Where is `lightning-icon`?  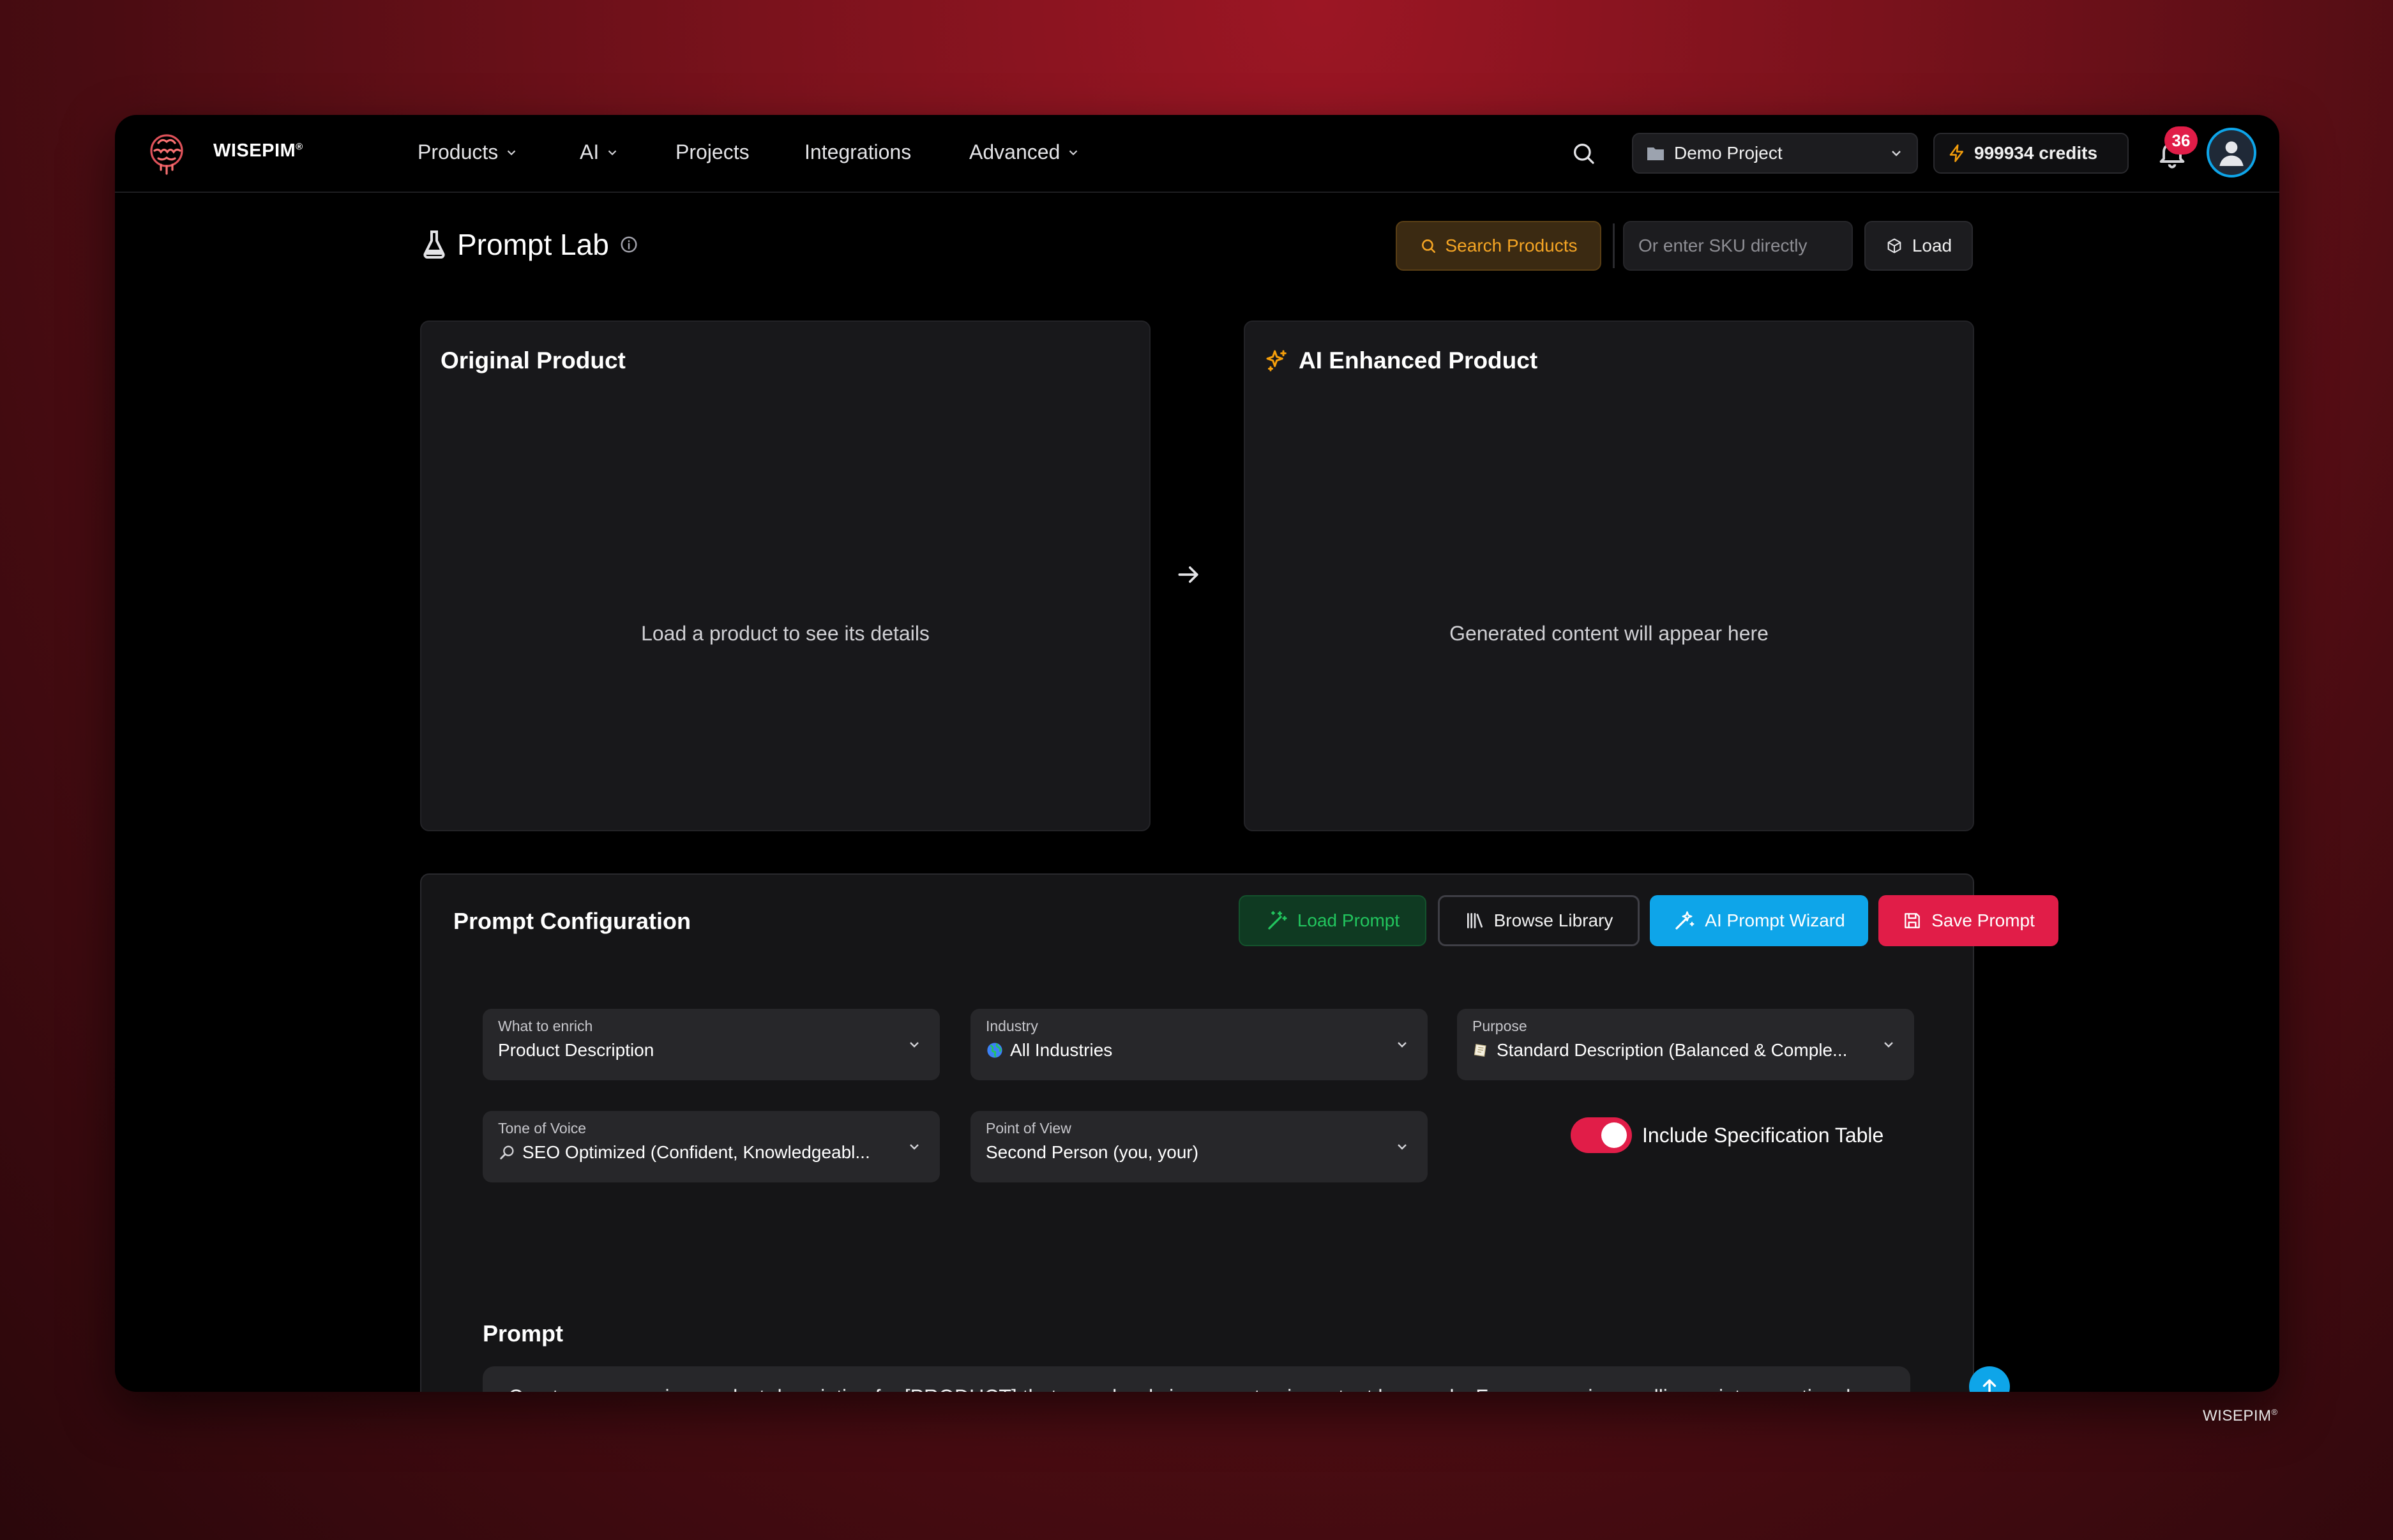
lightning-icon is located at coordinates (1956, 153).